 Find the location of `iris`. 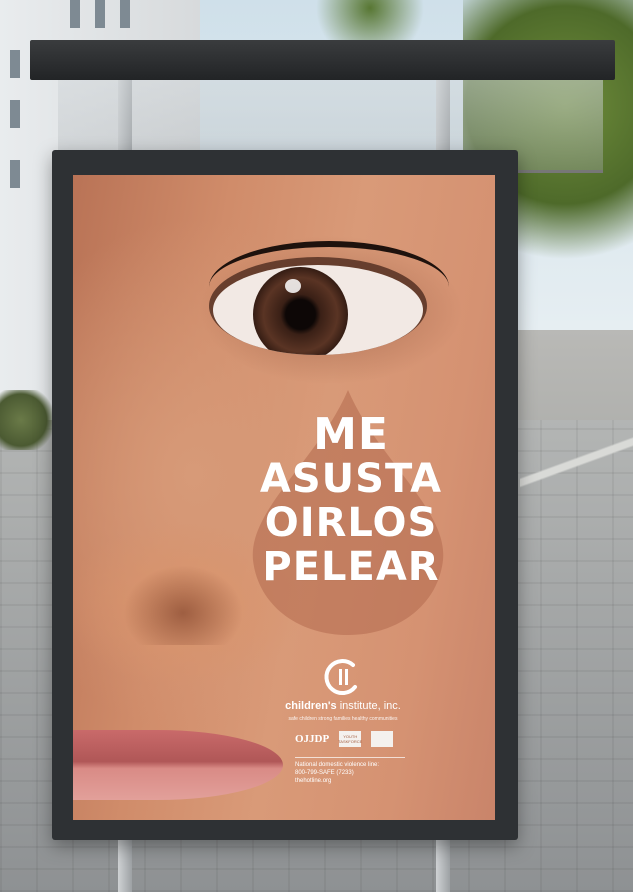

iris is located at coordinates (300, 311).